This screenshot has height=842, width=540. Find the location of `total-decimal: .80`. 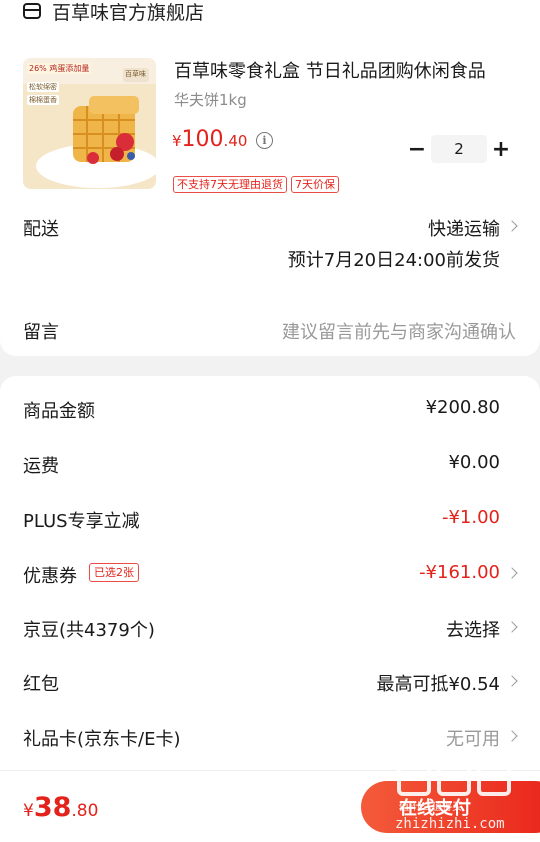

total-decimal: .80 is located at coordinates (85, 811).